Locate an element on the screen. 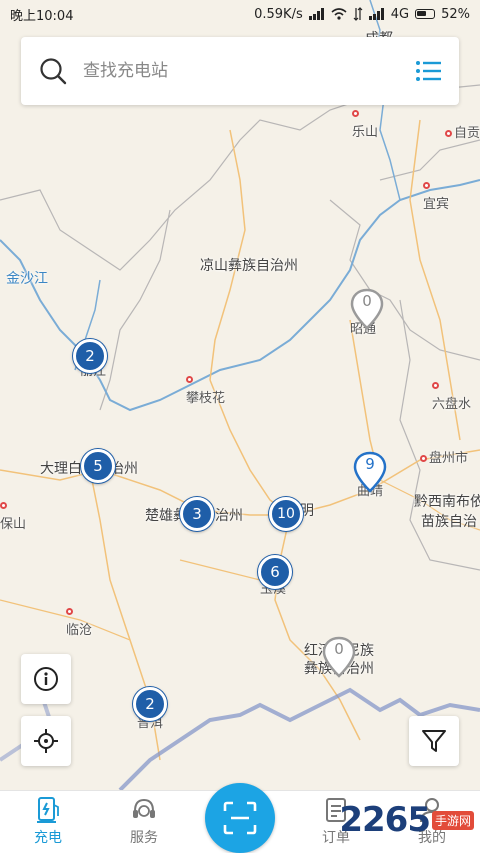  search-input is located at coordinates (249, 71).